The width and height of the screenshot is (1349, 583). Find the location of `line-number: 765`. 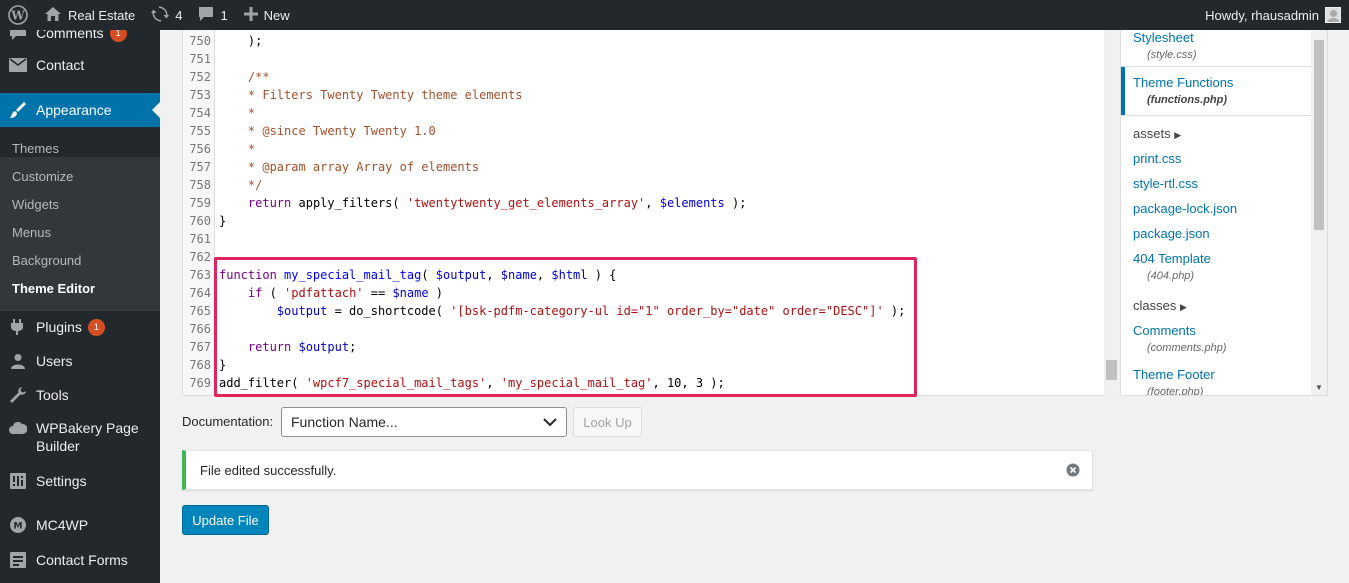

line-number: 765 is located at coordinates (200, 311).